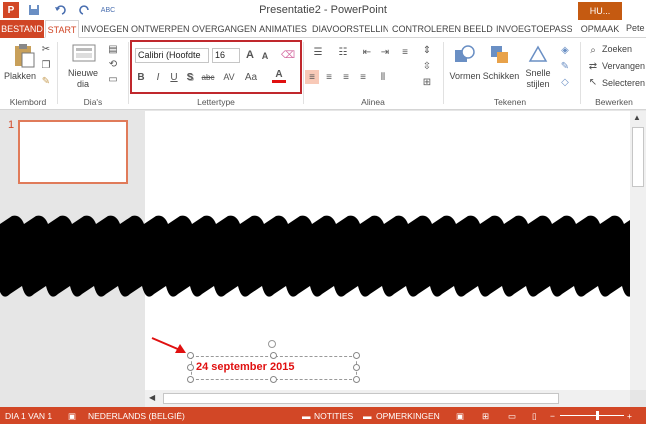 This screenshot has height=424, width=646. What do you see at coordinates (224, 29) in the screenshot?
I see `tab-overgangen: OVERGANGEN` at bounding box center [224, 29].